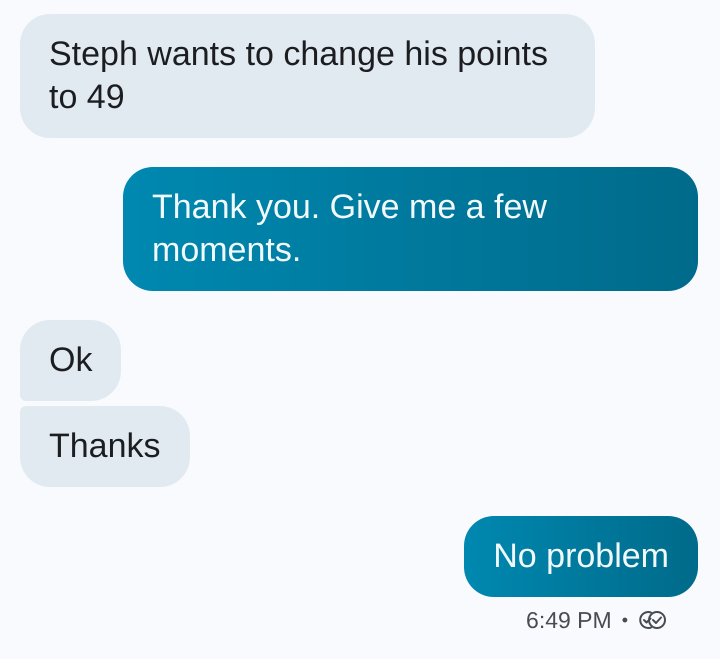  I want to click on message-bubble: Thanks, so click(105, 446).